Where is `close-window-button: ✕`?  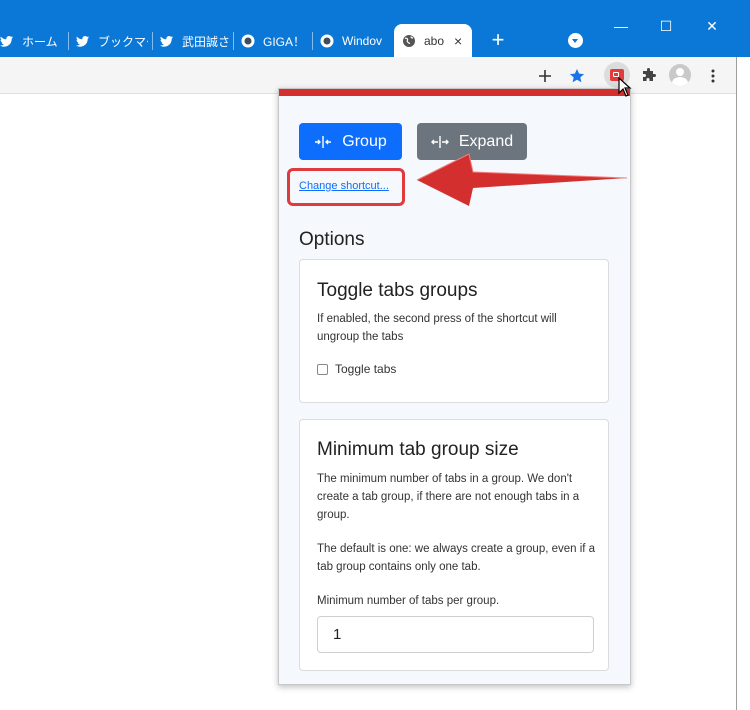
close-window-button: ✕ is located at coordinates (712, 26).